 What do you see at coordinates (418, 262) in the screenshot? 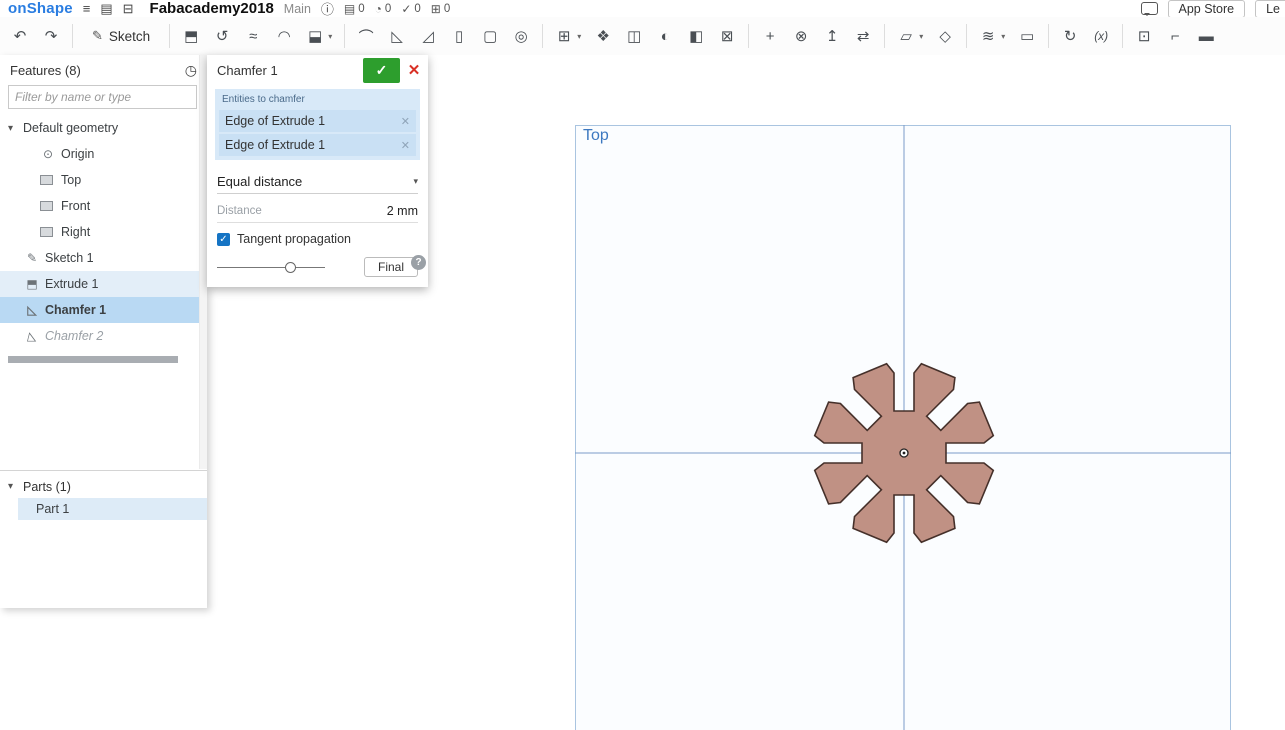
I see `help-icon: ?` at bounding box center [418, 262].